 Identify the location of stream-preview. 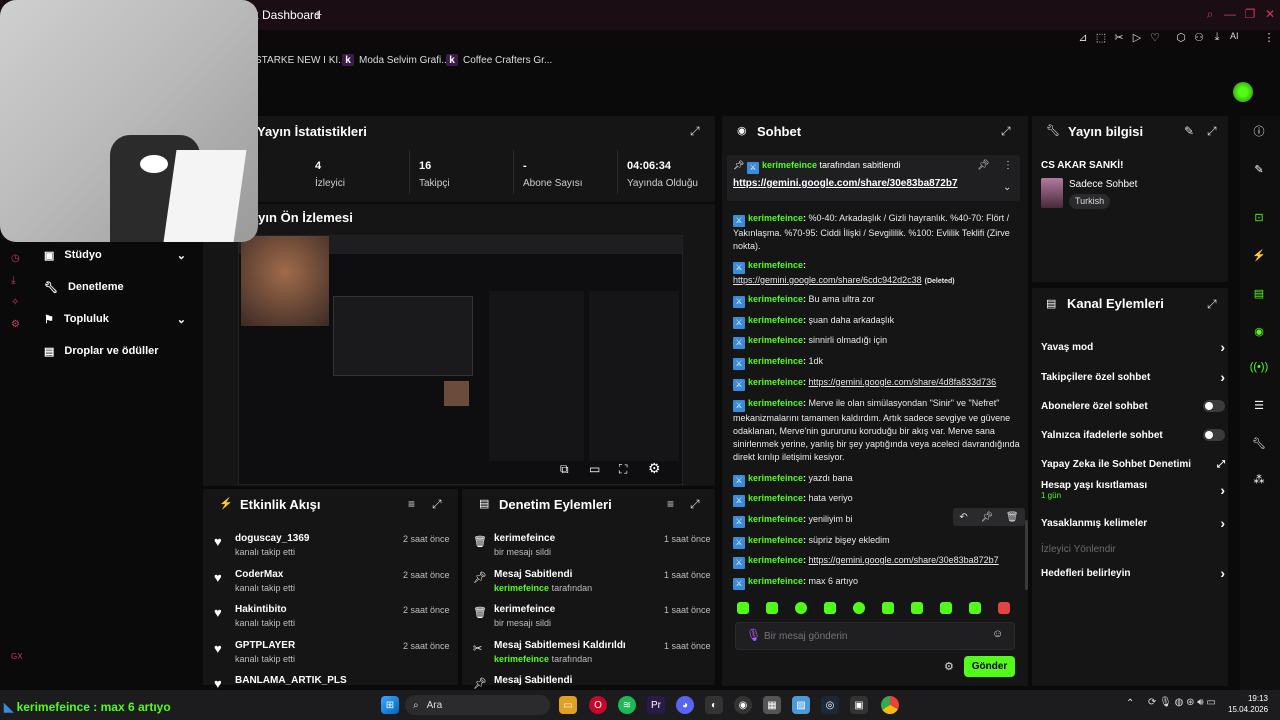
(460, 360).